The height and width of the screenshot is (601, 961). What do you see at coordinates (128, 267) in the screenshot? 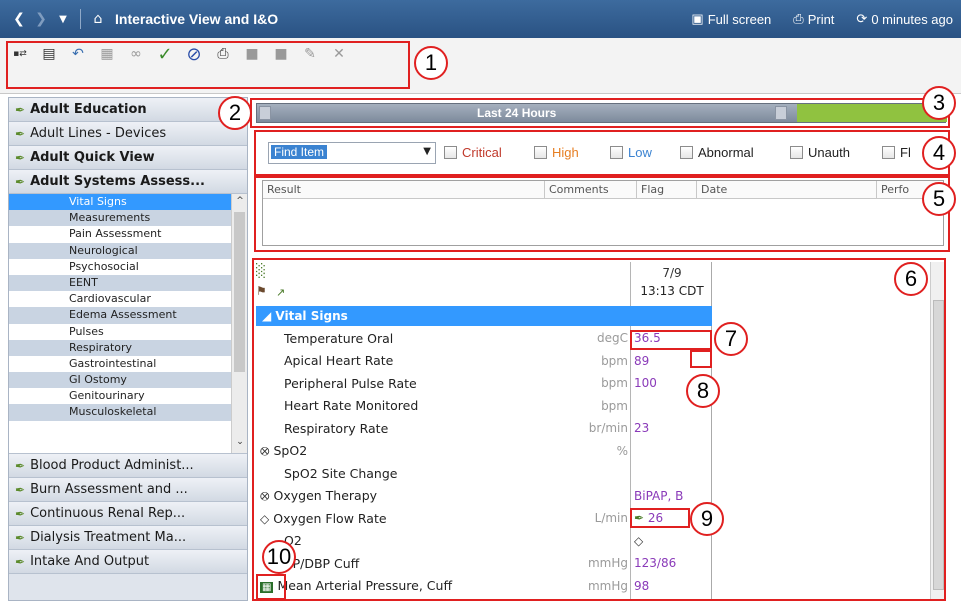
I see `sidebar-item: Psychosocial` at bounding box center [128, 267].